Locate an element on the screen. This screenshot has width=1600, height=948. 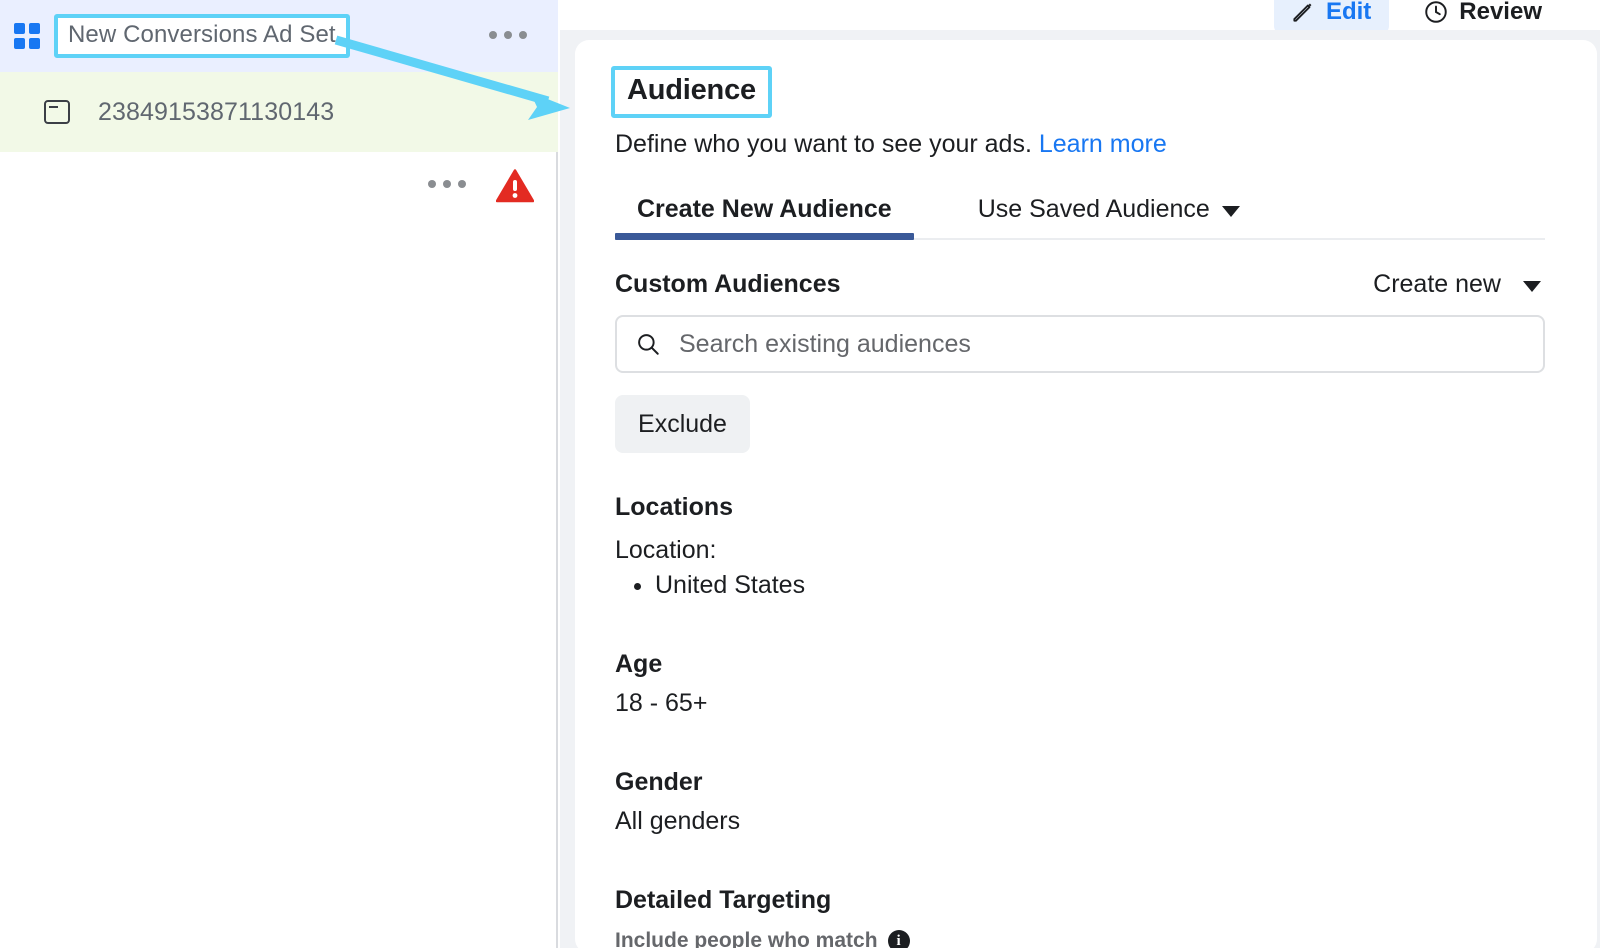
pencil-icon is located at coordinates (1302, 12).